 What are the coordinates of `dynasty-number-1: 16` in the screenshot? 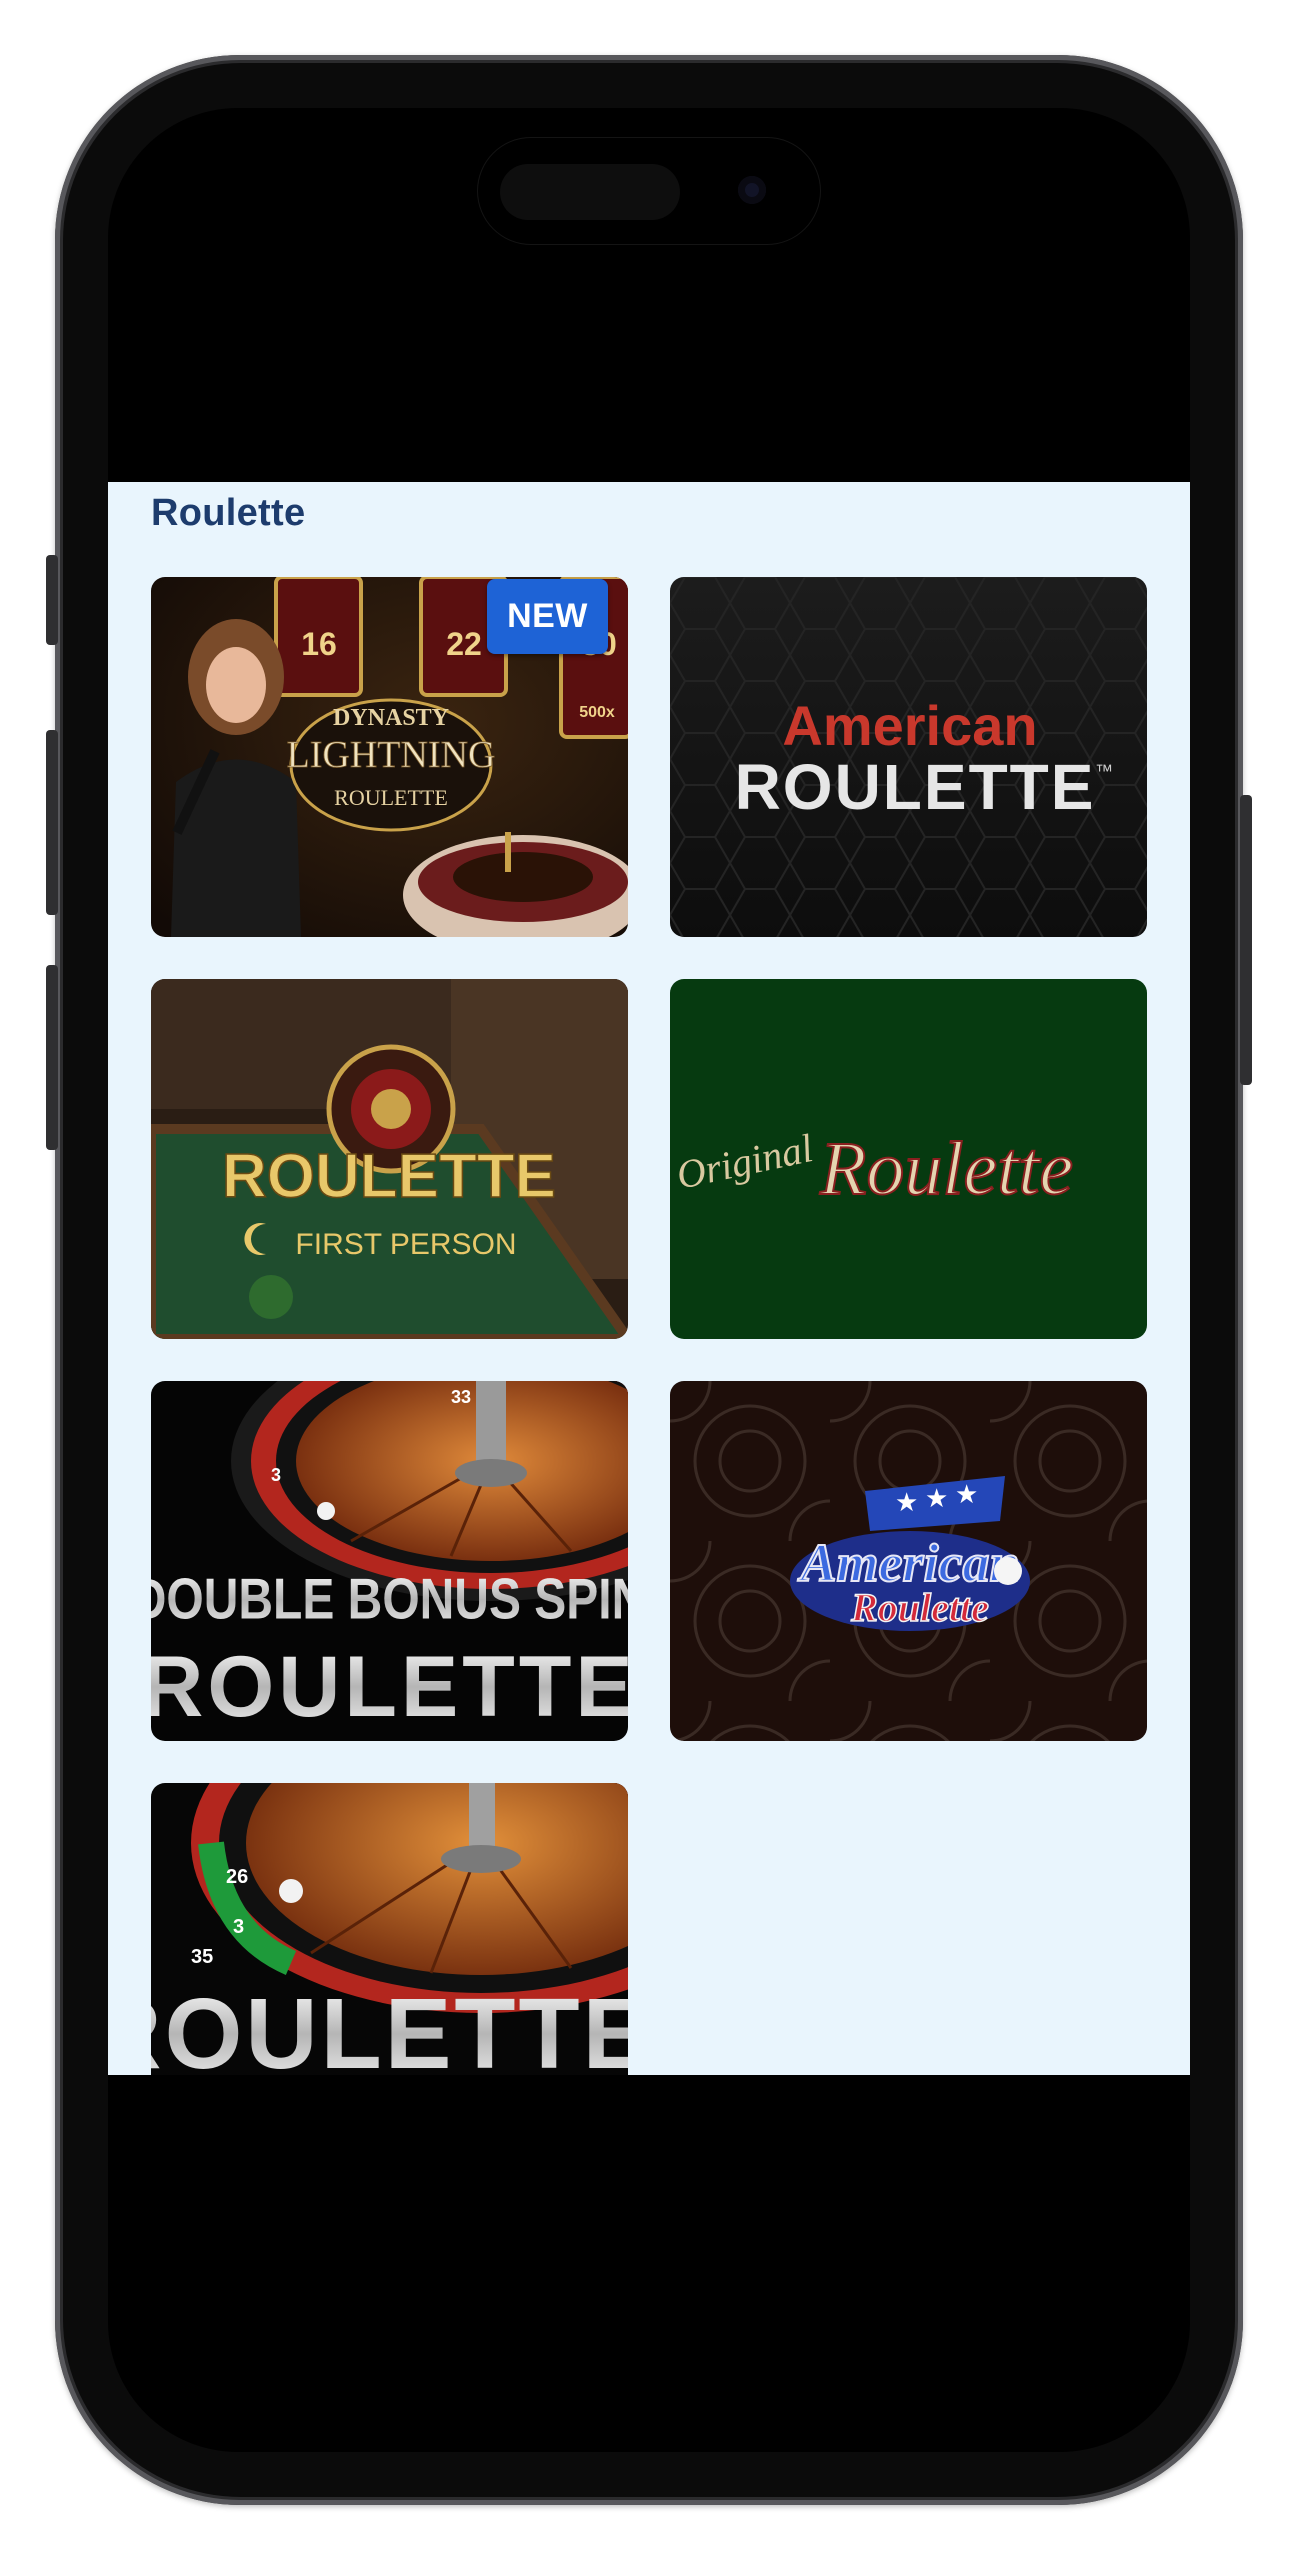 It's located at (319, 644).